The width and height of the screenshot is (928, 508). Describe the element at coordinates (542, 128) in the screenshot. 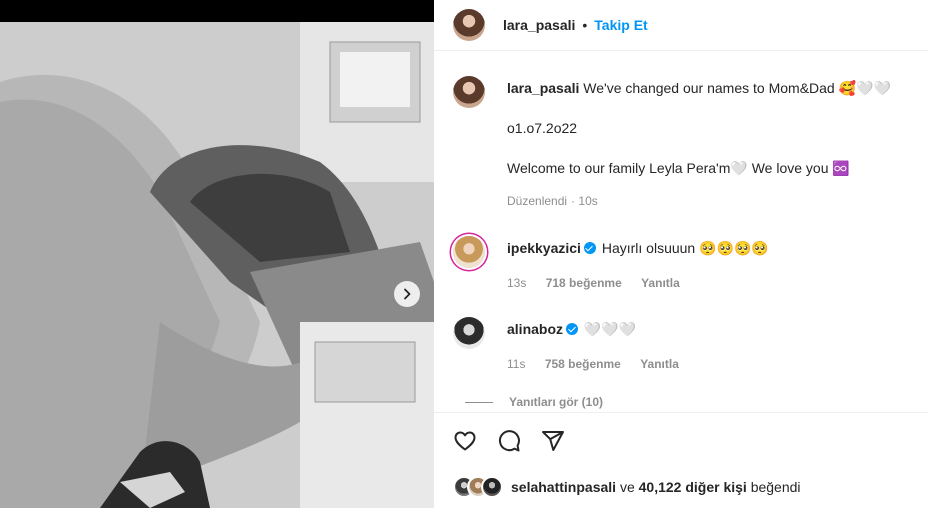

I see `caption-line-2: o1.o7.2o22` at that location.